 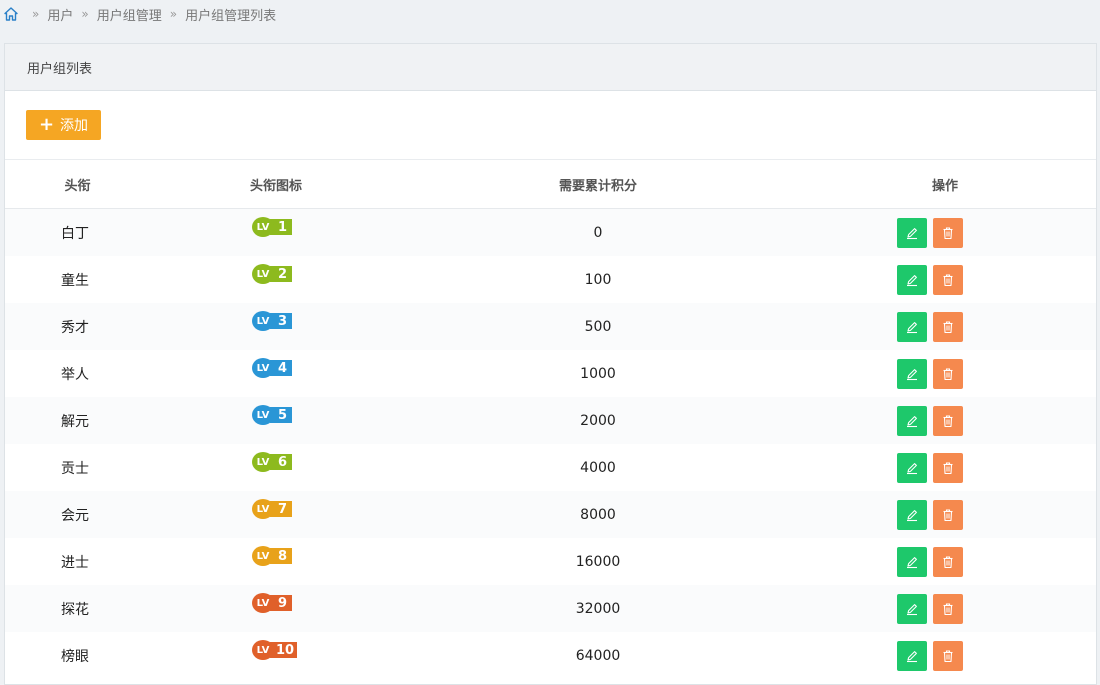 I want to click on home-icon, so click(x=11, y=14).